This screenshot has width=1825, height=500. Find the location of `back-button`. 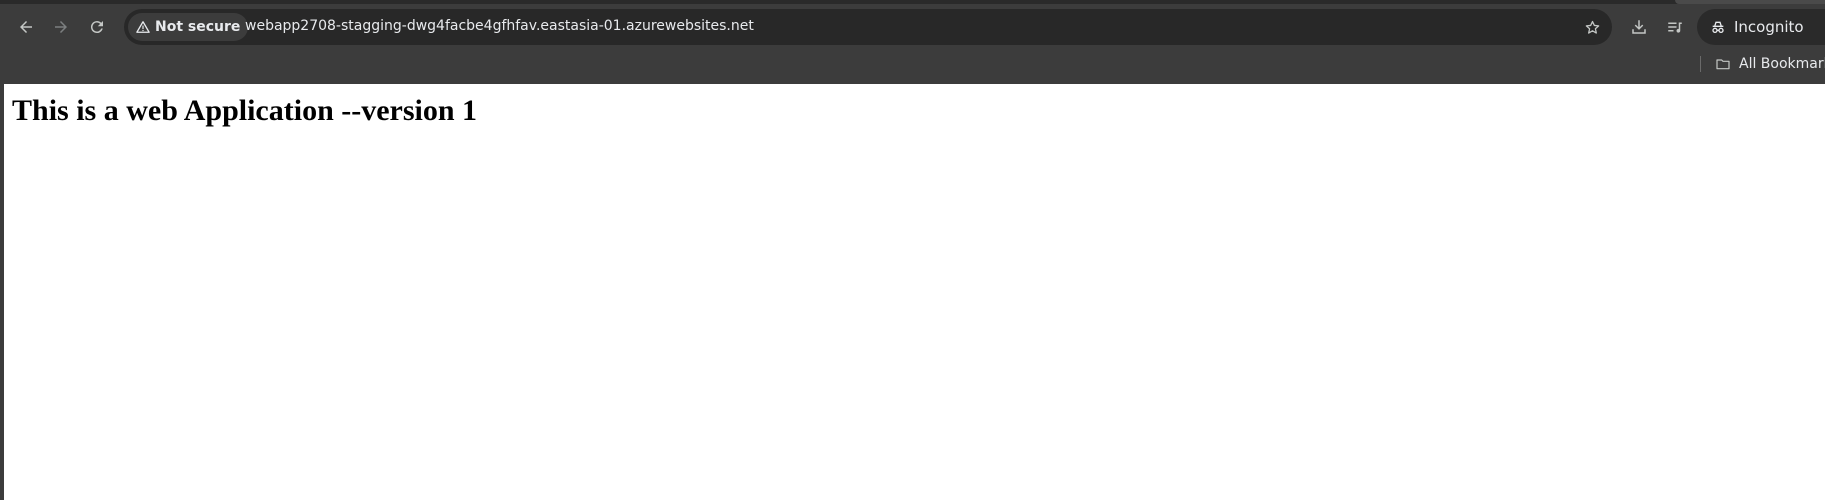

back-button is located at coordinates (26, 27).